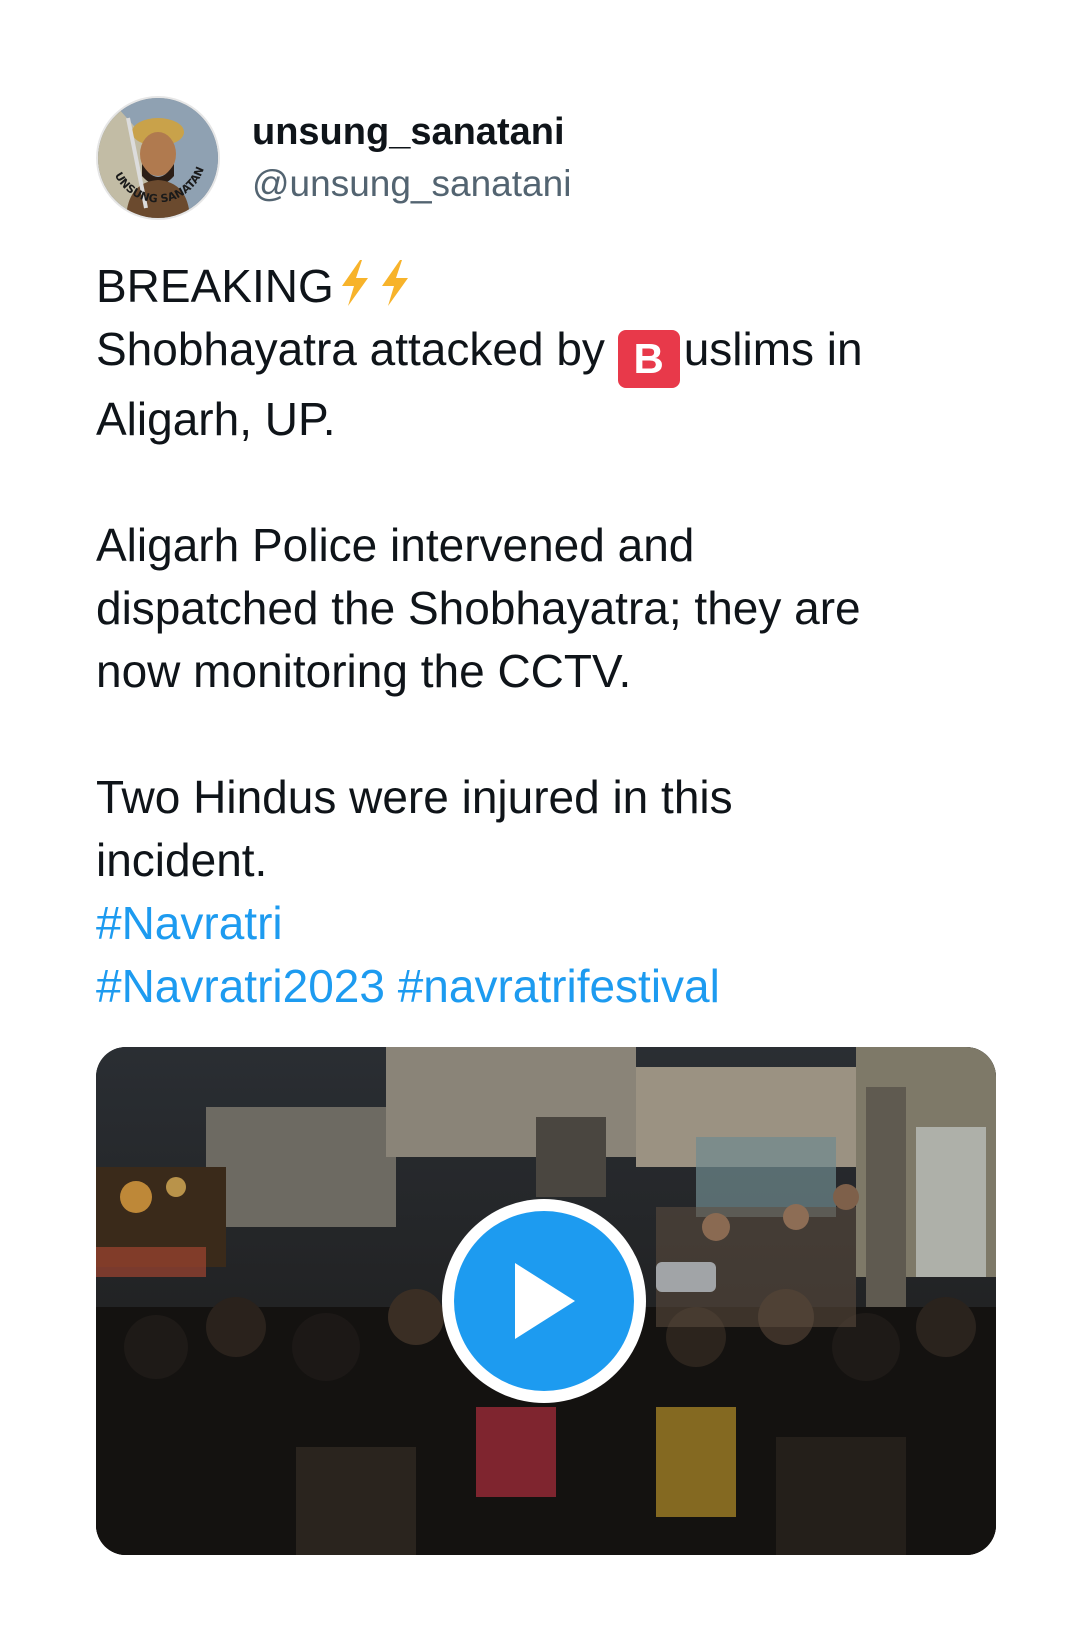 The width and height of the screenshot is (1080, 1637). What do you see at coordinates (411, 132) in the screenshot?
I see `display-name: unsung_sanatani` at bounding box center [411, 132].